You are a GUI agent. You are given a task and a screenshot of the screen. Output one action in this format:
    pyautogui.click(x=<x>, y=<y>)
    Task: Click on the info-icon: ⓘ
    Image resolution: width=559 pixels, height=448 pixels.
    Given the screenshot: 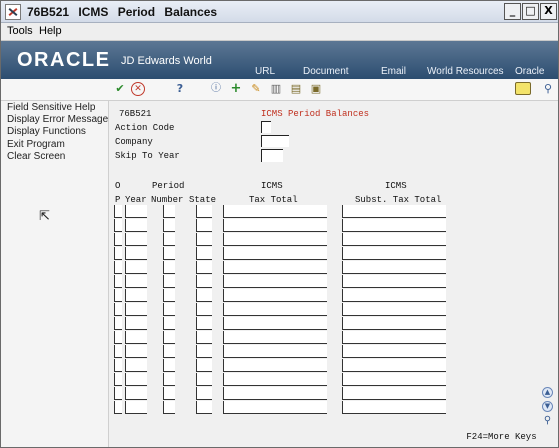 What is the action you would take?
    pyautogui.click(x=216, y=89)
    